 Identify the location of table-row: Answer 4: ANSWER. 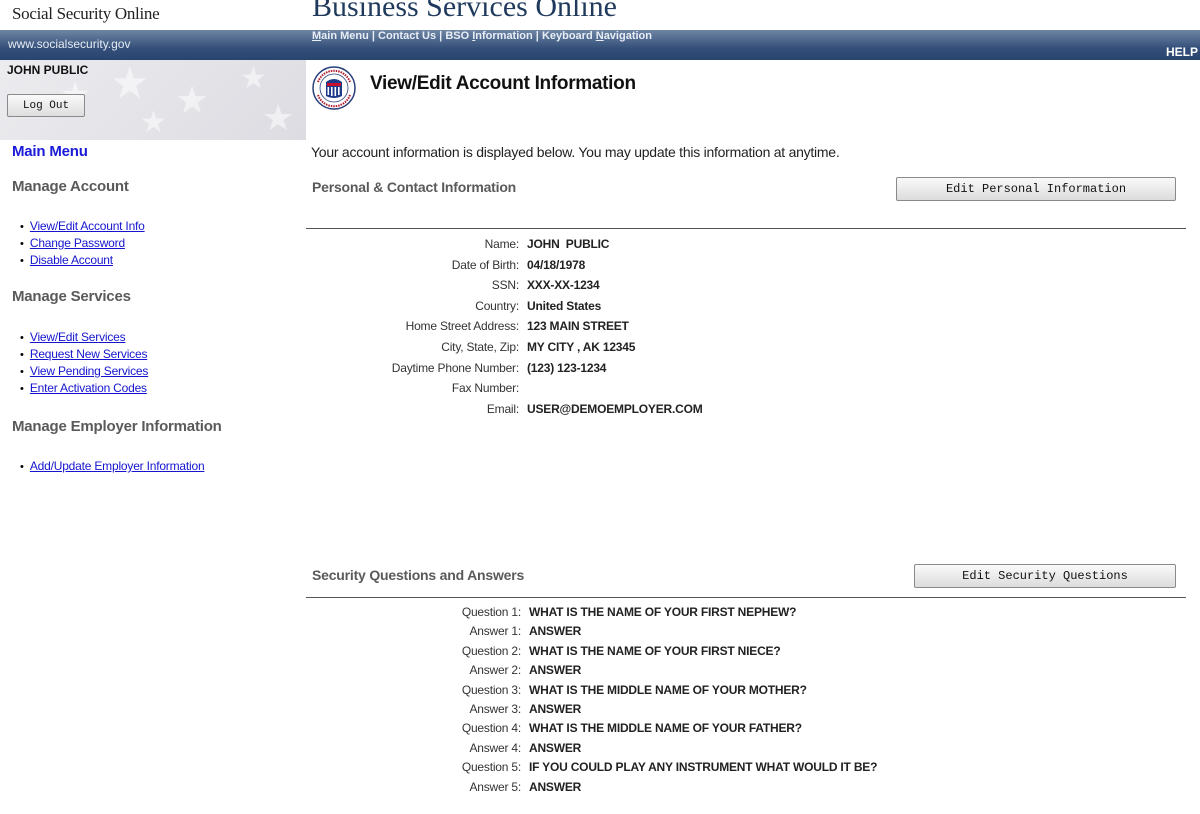
(595, 748).